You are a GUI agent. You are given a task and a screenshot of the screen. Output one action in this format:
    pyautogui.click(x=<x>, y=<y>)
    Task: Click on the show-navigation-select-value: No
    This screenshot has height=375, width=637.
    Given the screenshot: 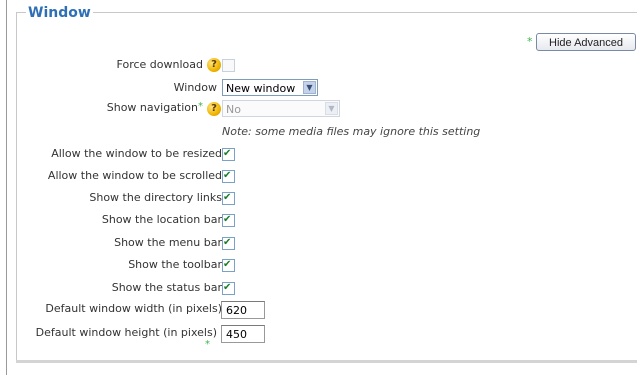 What is the action you would take?
    pyautogui.click(x=233, y=109)
    